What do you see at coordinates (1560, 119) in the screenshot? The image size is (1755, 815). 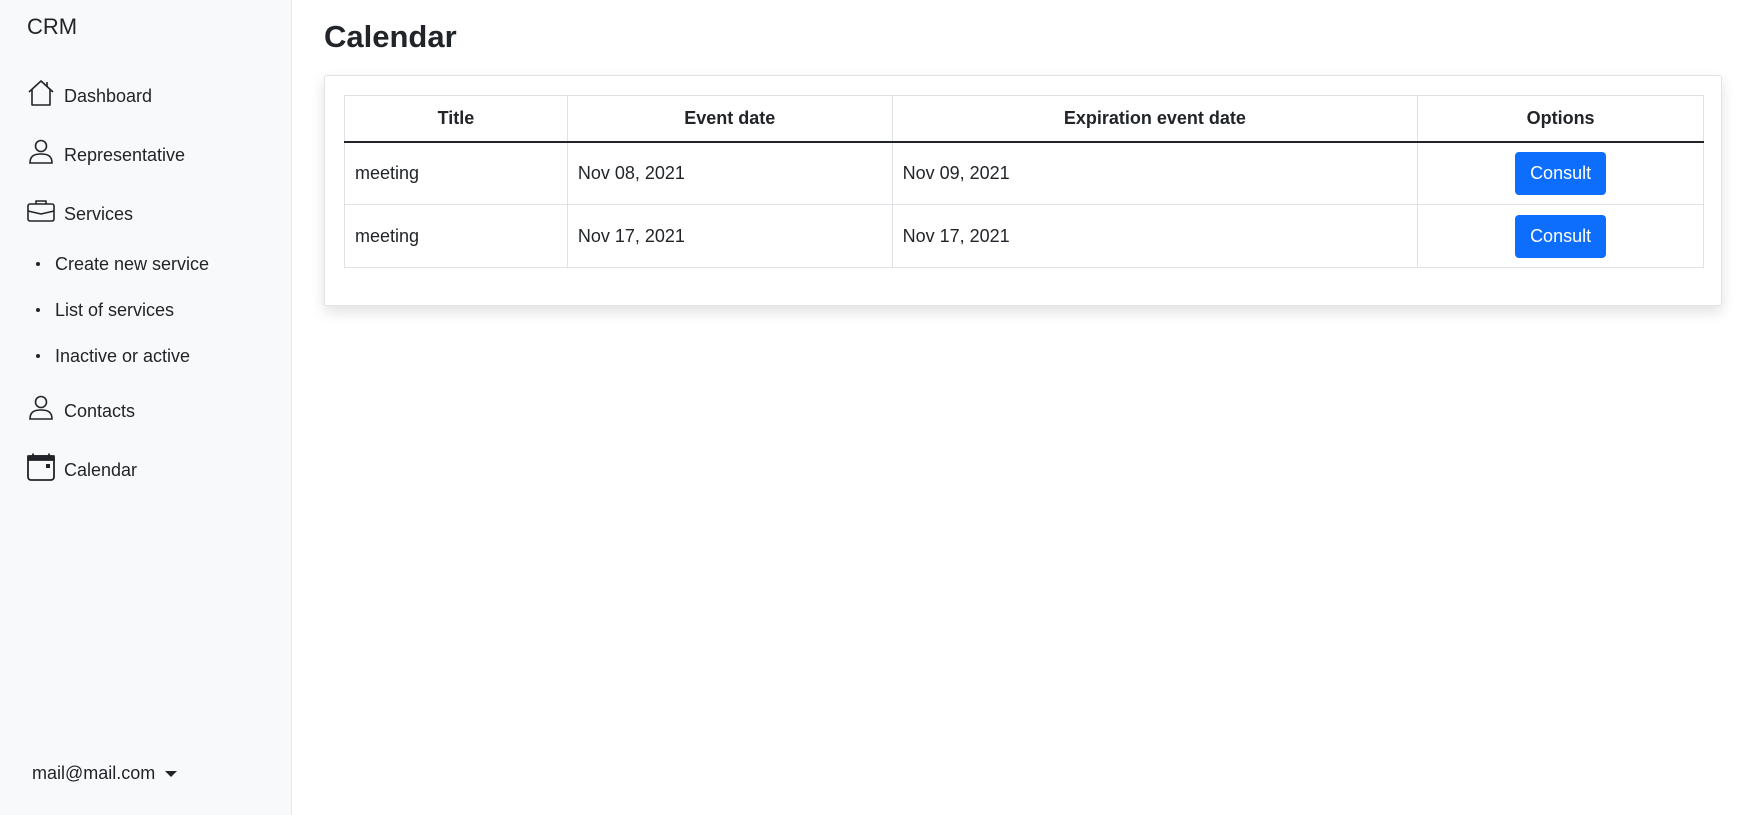 I see `column-header-options: Options` at bounding box center [1560, 119].